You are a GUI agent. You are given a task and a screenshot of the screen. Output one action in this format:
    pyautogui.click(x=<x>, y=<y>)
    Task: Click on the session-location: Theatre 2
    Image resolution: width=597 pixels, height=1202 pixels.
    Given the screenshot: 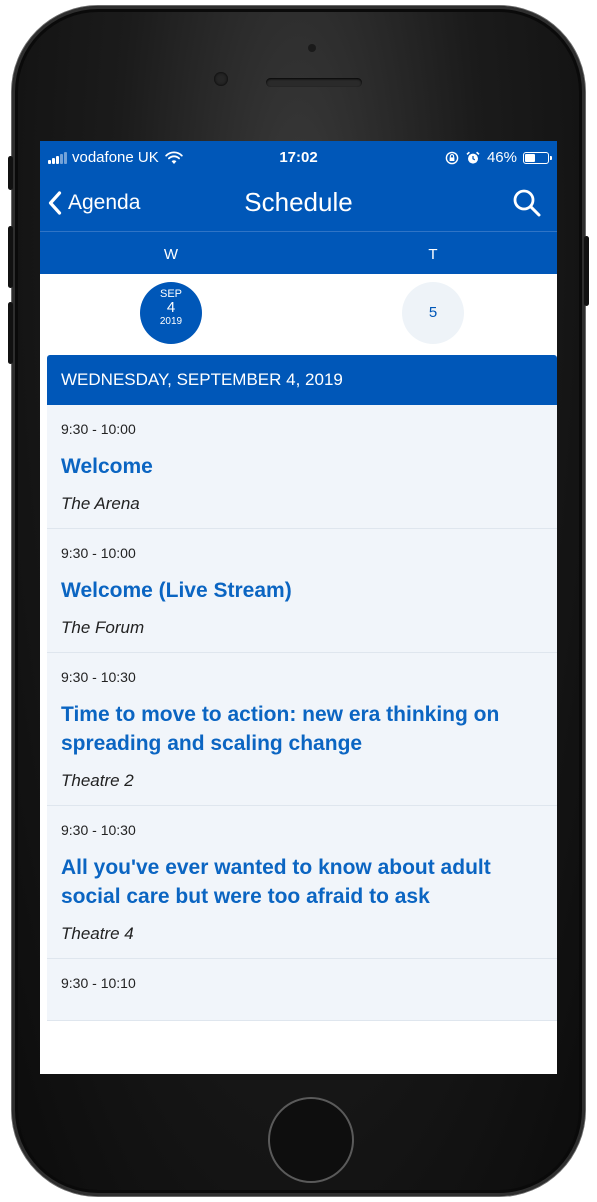 What is the action you would take?
    pyautogui.click(x=97, y=780)
    